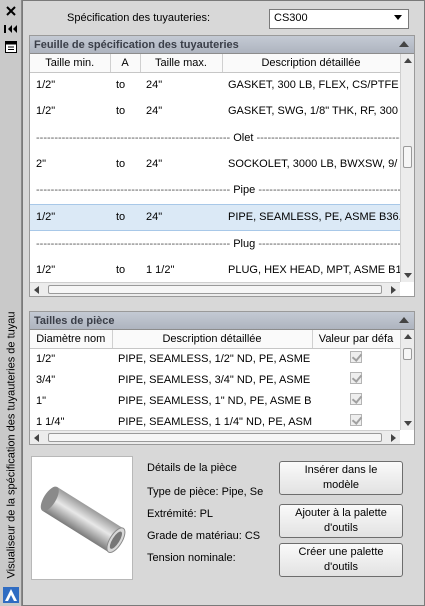 This screenshot has width=425, height=606. Describe the element at coordinates (243, 137) in the screenshot. I see `group-label: Olet` at that location.